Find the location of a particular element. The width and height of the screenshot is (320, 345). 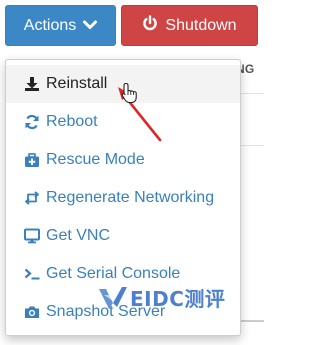

menu-item-label: Get Serial Console is located at coordinates (113, 273).